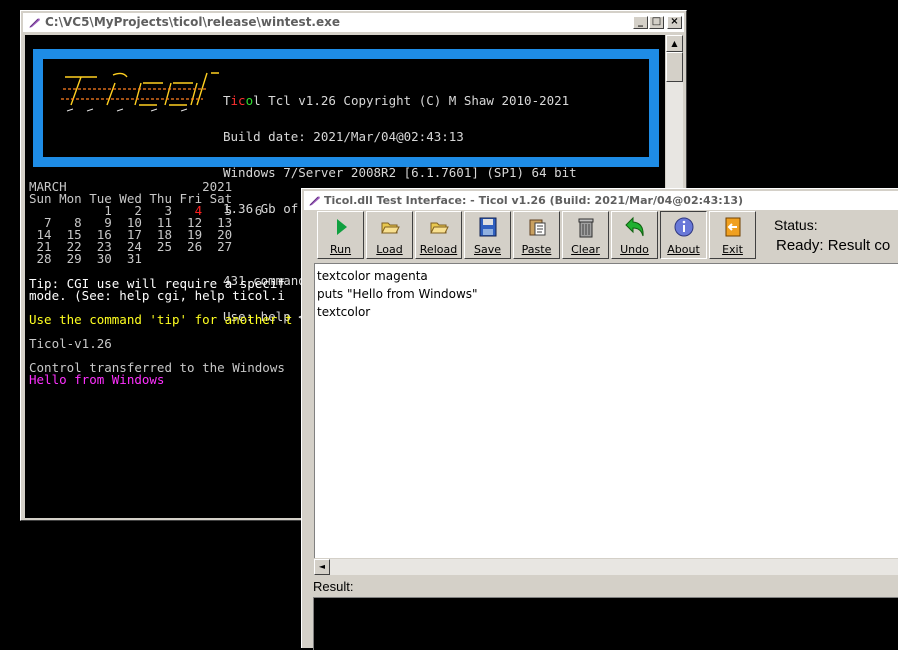 This screenshot has height=650, width=898. What do you see at coordinates (161, 319) in the screenshot?
I see `tip-command-line: Use the command 'tip' for another t` at bounding box center [161, 319].